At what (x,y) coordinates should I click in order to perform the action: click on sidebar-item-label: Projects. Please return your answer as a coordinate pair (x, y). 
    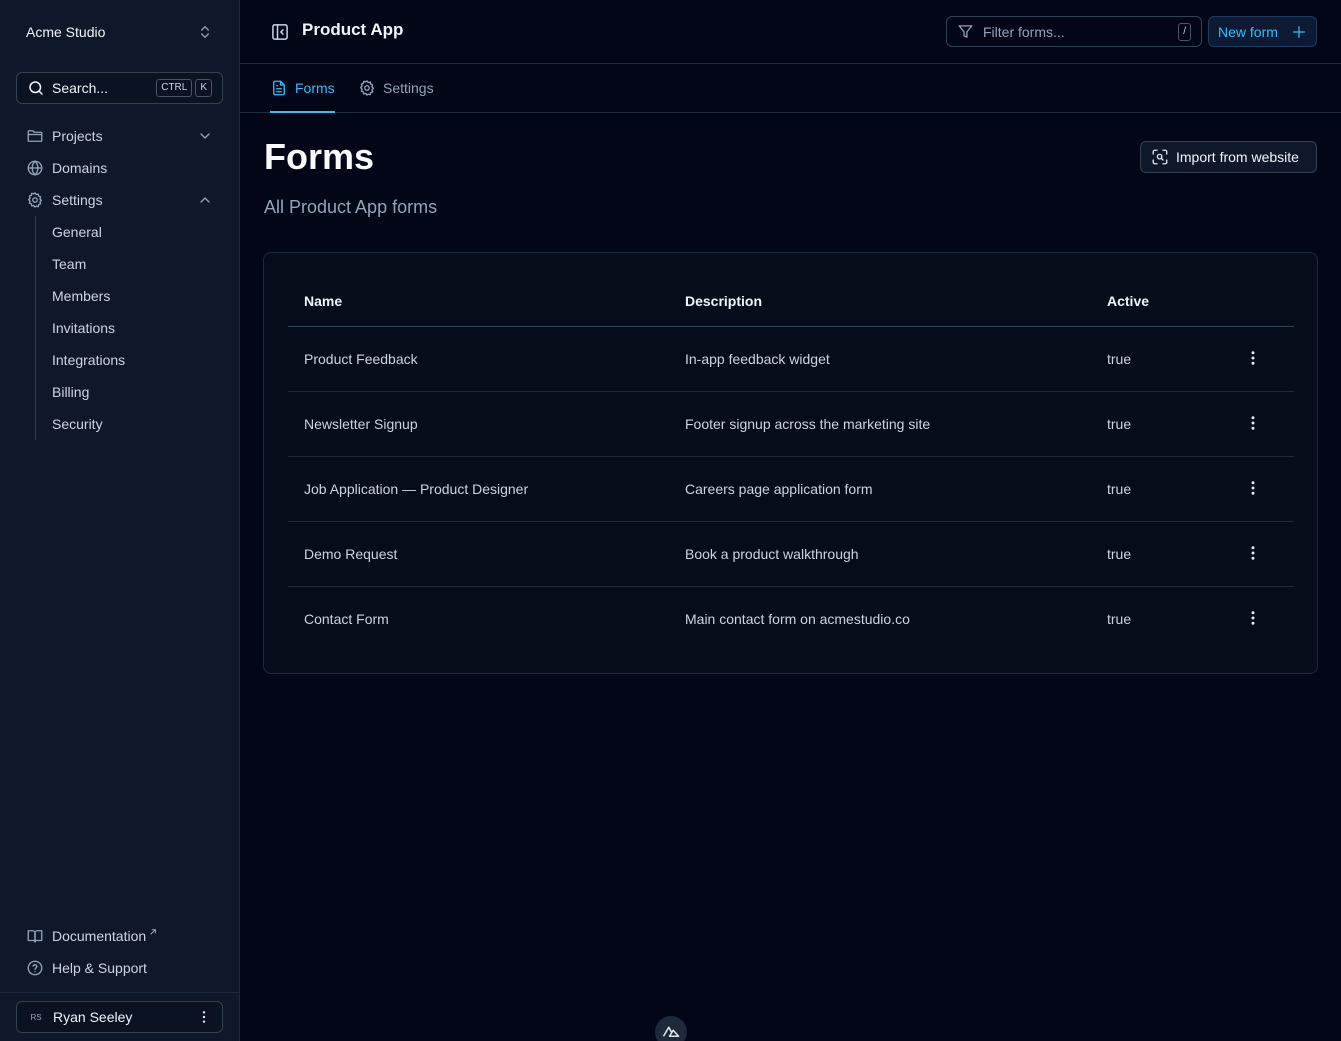
    Looking at the image, I should click on (77, 136).